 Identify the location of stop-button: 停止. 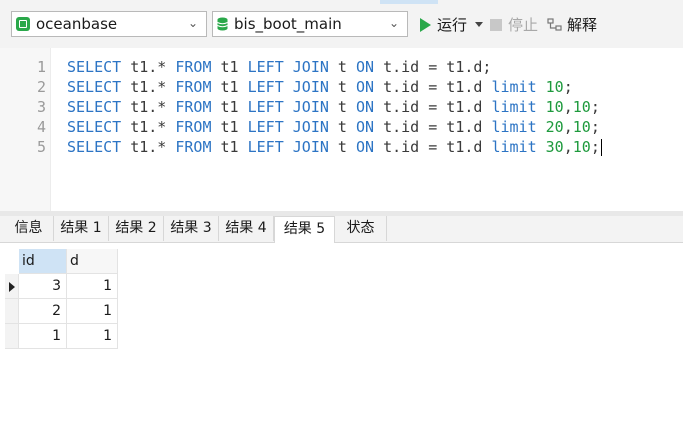
(514, 24).